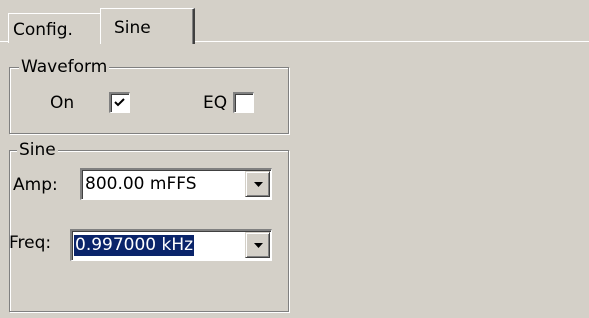 This screenshot has width=589, height=318. I want to click on tab-sine: Sine, so click(147, 26).